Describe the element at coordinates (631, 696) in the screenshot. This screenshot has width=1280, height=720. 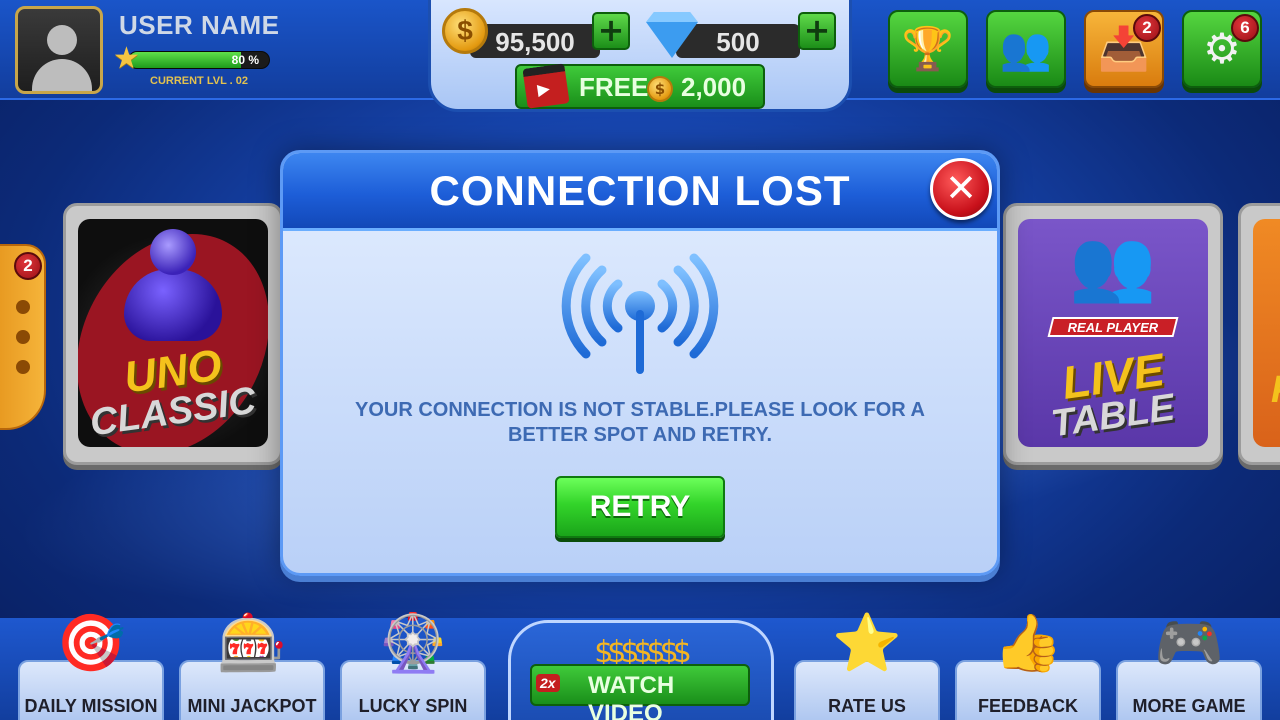
I see `watch-video-label: WATCH VIDEO` at that location.